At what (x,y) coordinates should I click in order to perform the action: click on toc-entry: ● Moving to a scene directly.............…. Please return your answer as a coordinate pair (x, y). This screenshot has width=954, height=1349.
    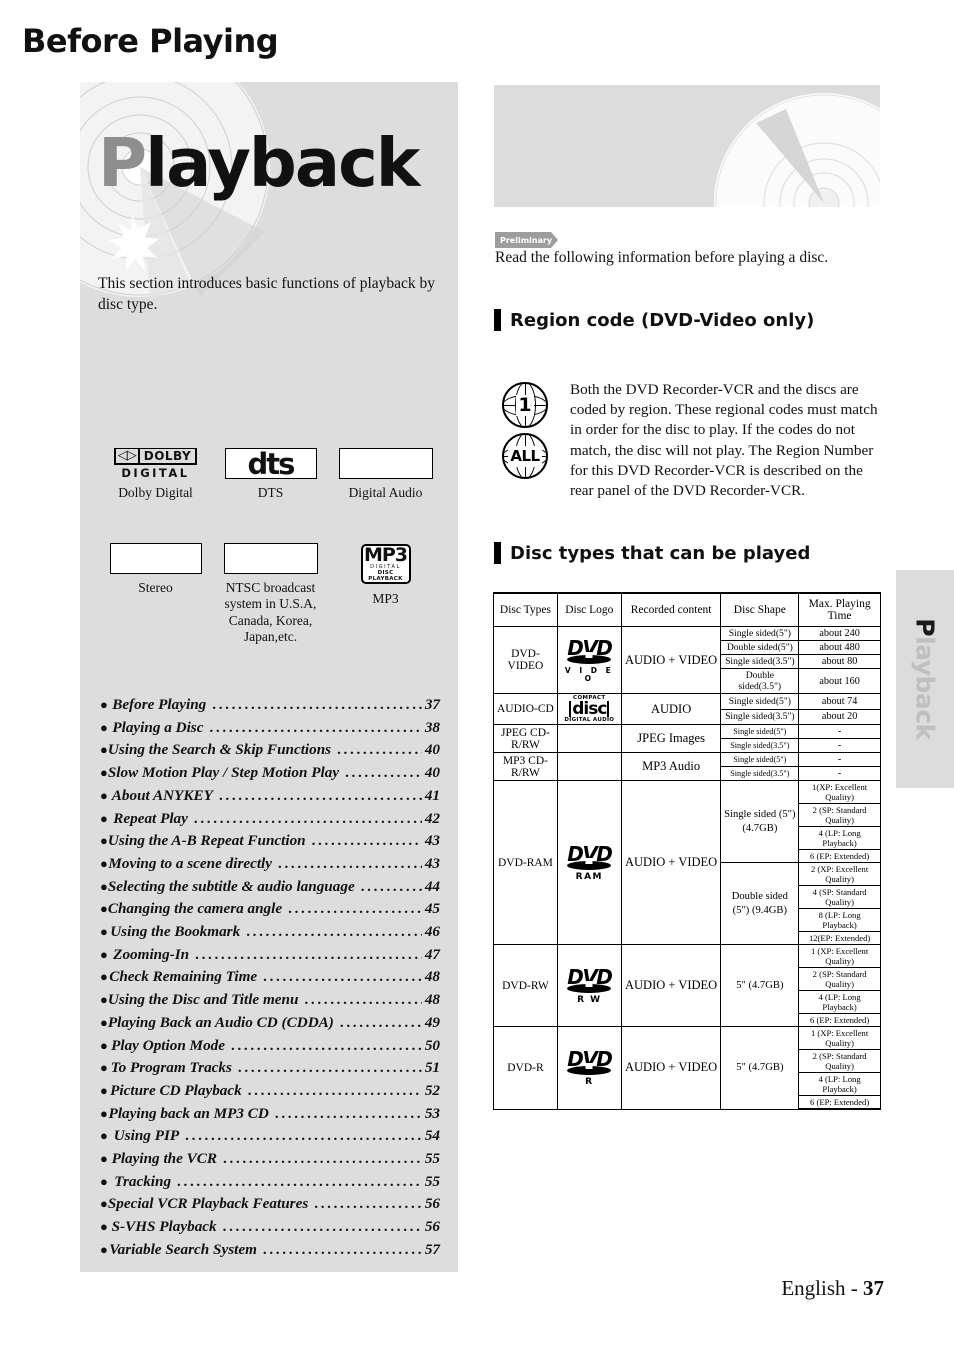
    Looking at the image, I should click on (270, 864).